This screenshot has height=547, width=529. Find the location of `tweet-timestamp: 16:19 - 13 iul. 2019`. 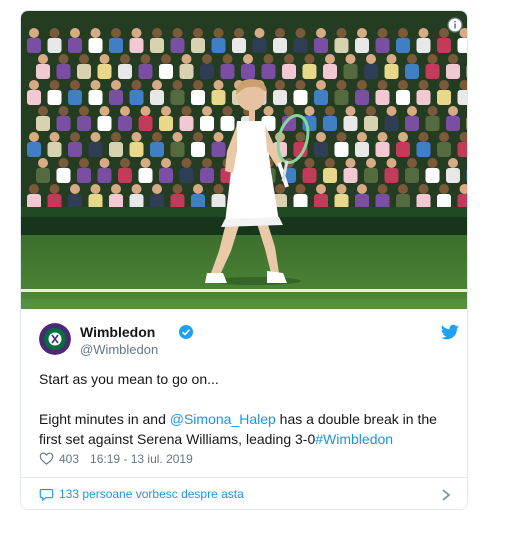

tweet-timestamp: 16:19 - 13 iul. 2019 is located at coordinates (141, 459).